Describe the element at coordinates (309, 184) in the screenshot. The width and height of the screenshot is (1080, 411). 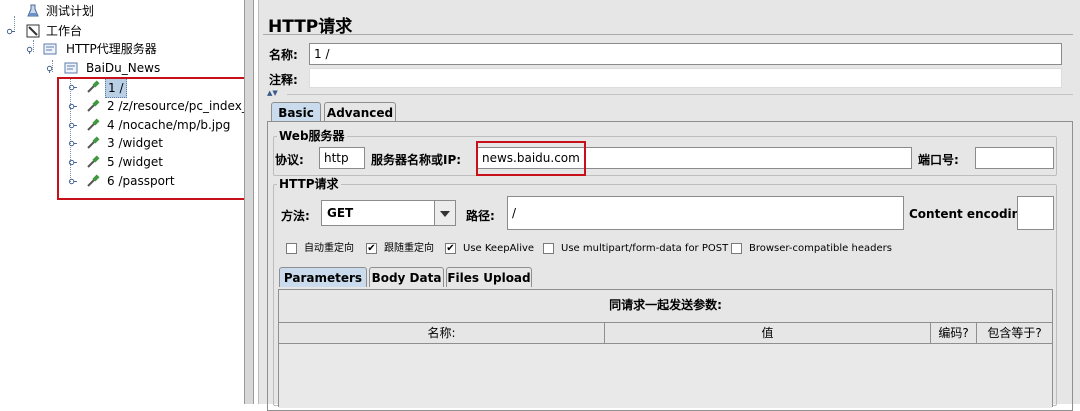
I see `http-request-legend: HTTP请求` at that location.